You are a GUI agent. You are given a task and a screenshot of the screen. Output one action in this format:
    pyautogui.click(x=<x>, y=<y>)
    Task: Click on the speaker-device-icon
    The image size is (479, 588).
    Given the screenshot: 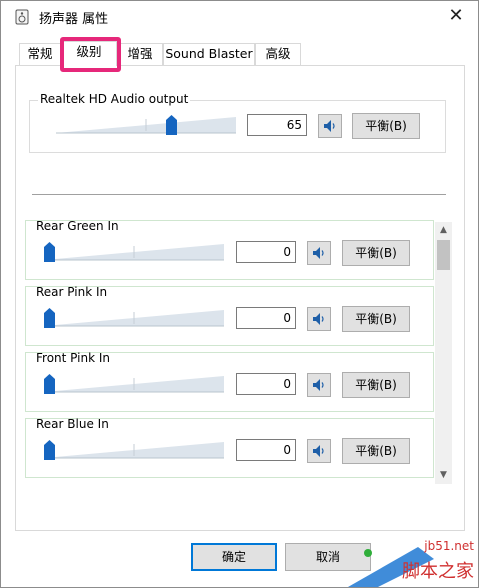 What is the action you would take?
    pyautogui.click(x=22, y=17)
    